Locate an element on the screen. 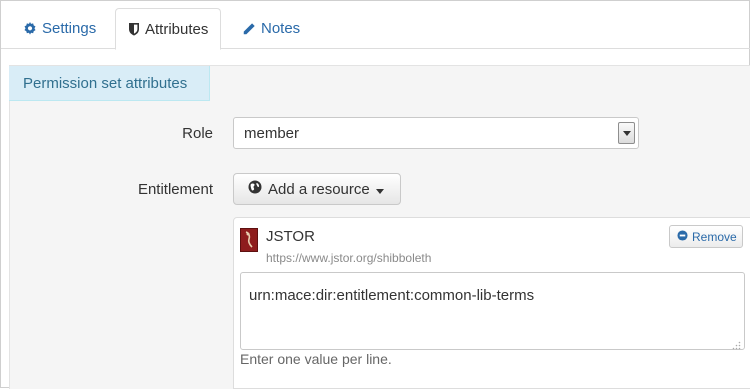 The width and height of the screenshot is (750, 389). help-text: Enter one value per line. is located at coordinates (316, 359).